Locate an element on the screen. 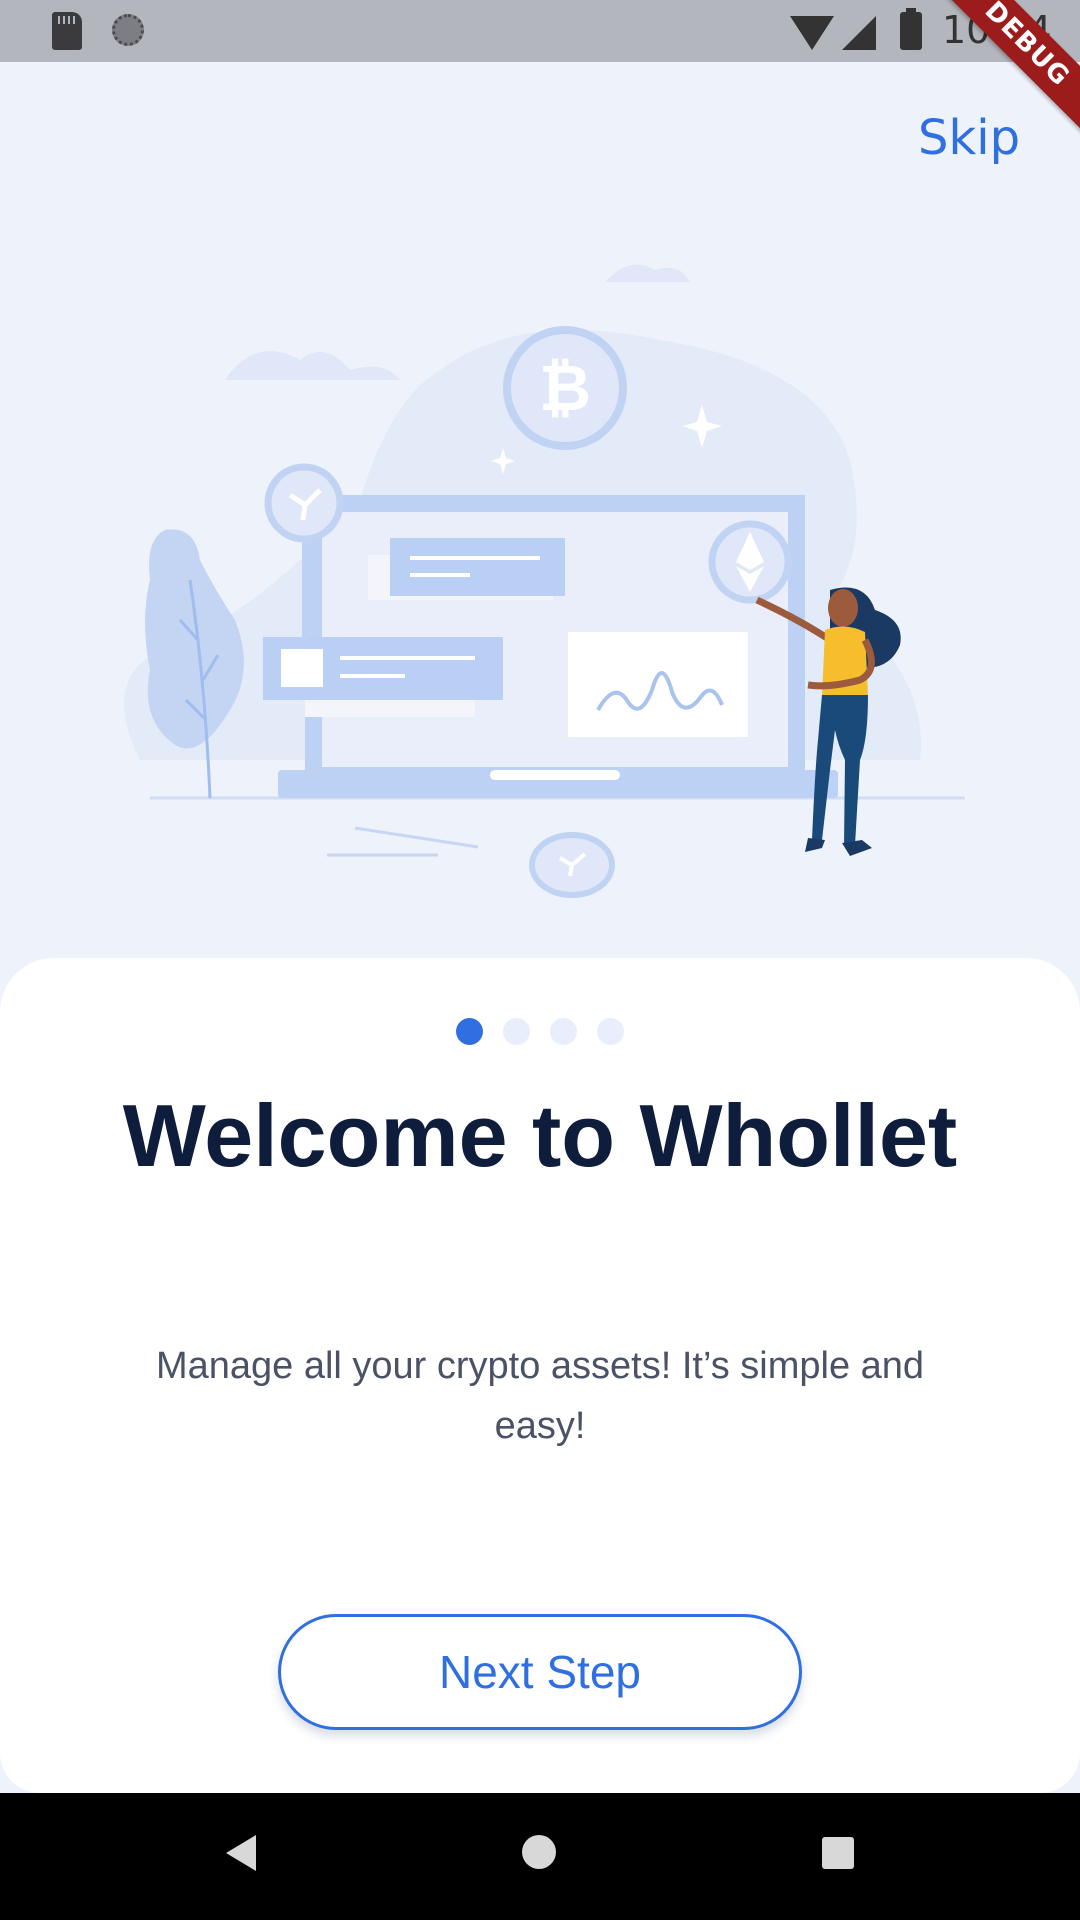 The width and height of the screenshot is (1080, 1920). onboarding-title: Welcome to Whollet is located at coordinates (540, 1135).